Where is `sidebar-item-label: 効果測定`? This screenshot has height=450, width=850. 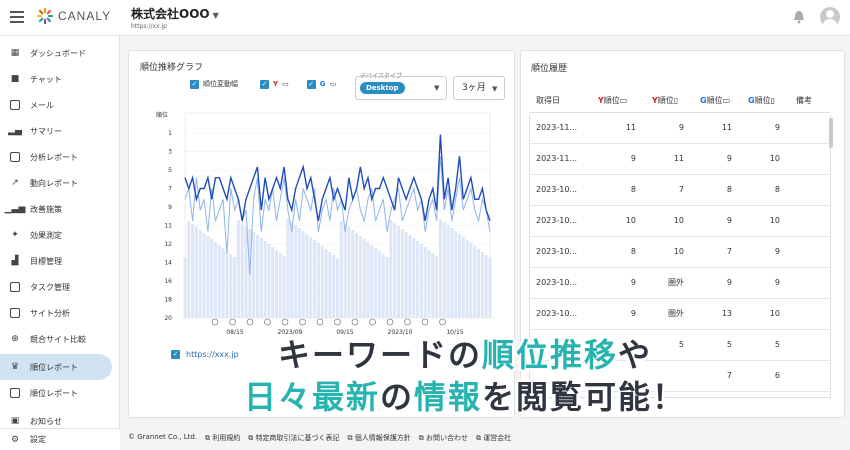
sidebar-item-label: 効果測定 is located at coordinates (46, 235).